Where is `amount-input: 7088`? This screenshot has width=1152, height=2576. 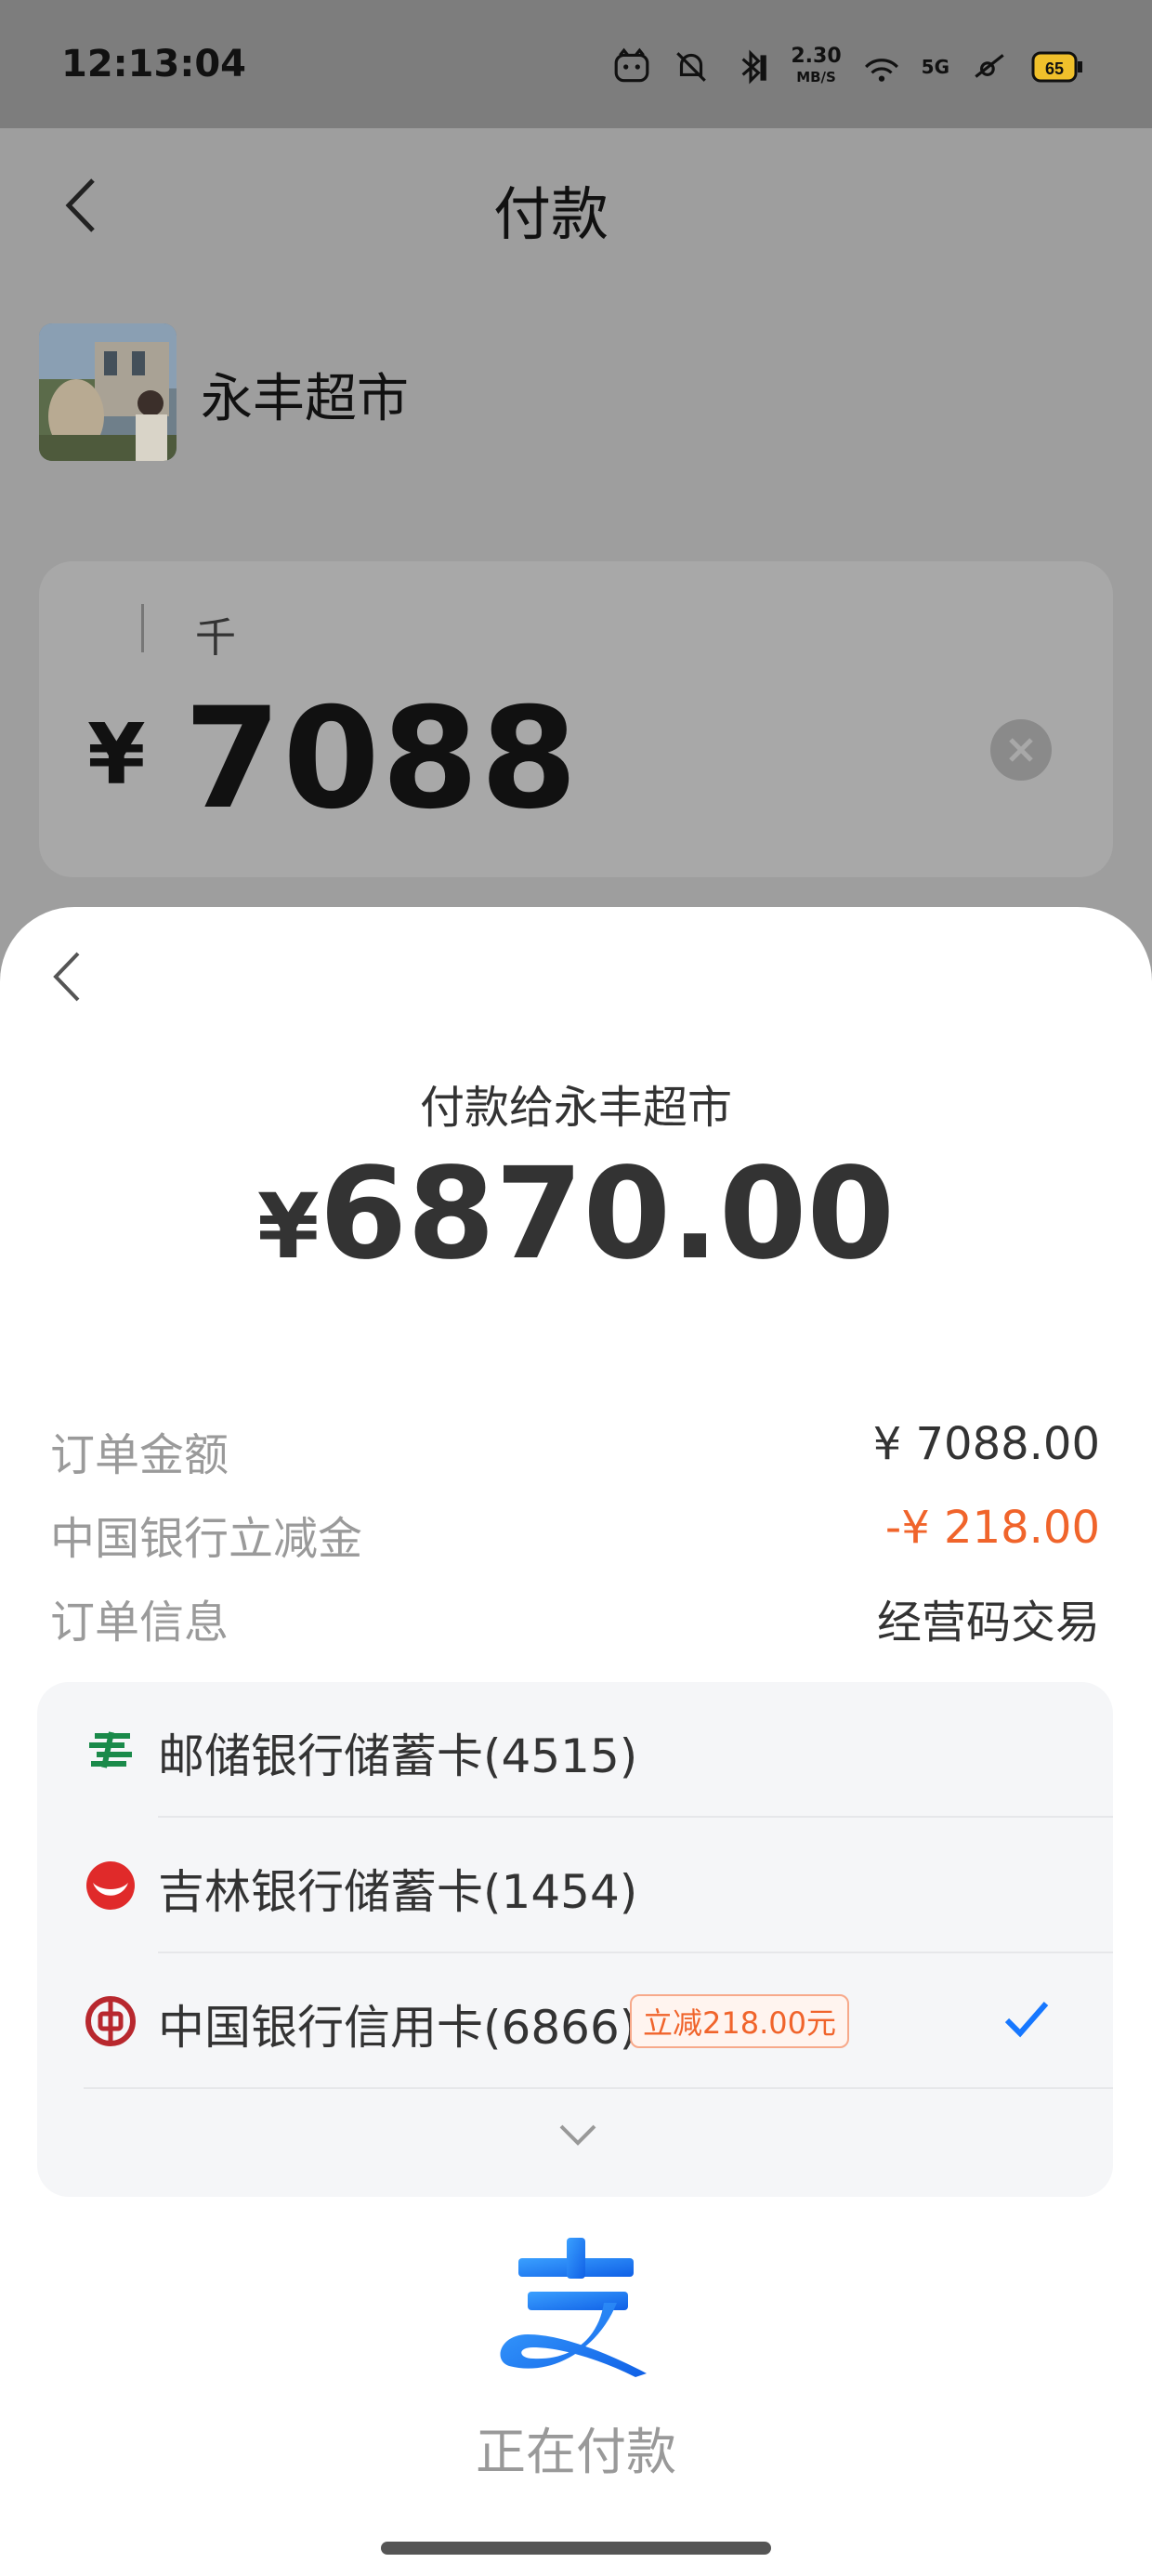 amount-input: 7088 is located at coordinates (381, 759).